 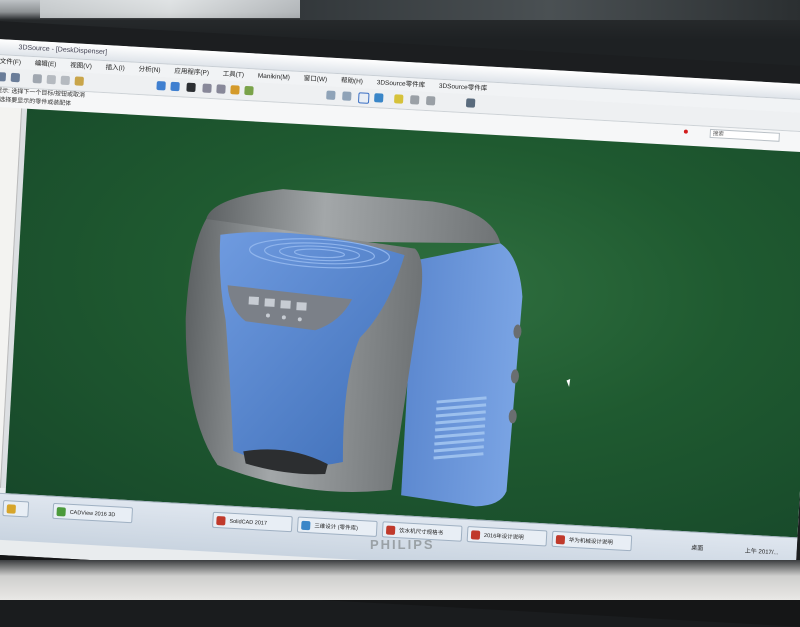 What do you see at coordinates (235, 90) in the screenshot?
I see `rotate-icon` at bounding box center [235, 90].